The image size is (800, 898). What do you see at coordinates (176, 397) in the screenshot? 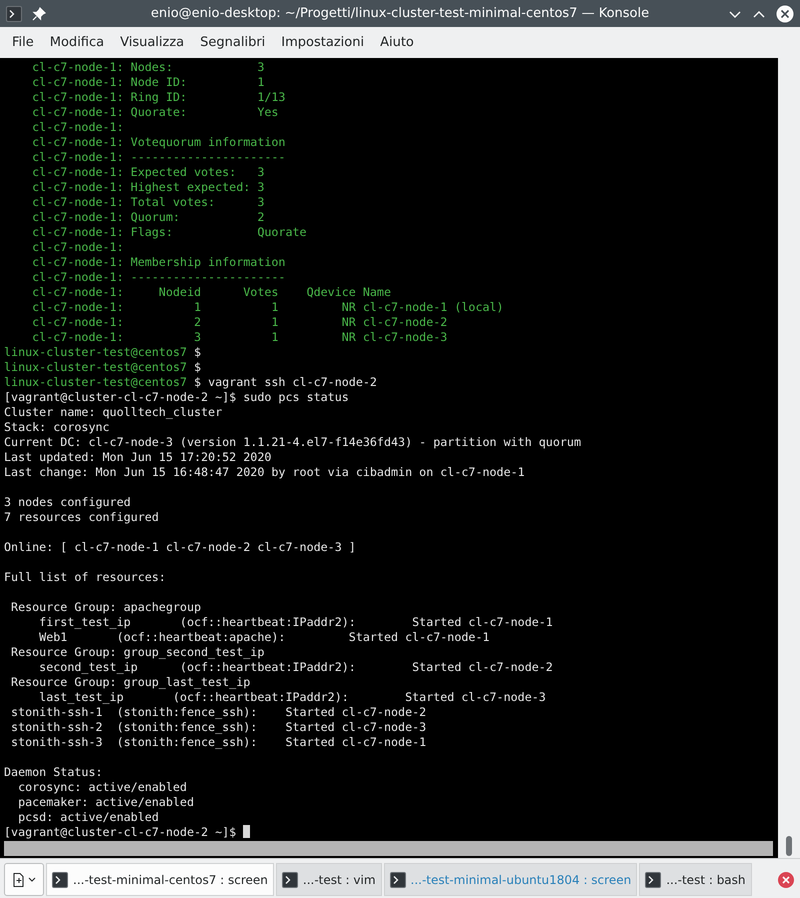
I see `terminal-line: [vagrant@cluster-cl-c7-node-2 ~]$ sudo pcs status` at bounding box center [176, 397].